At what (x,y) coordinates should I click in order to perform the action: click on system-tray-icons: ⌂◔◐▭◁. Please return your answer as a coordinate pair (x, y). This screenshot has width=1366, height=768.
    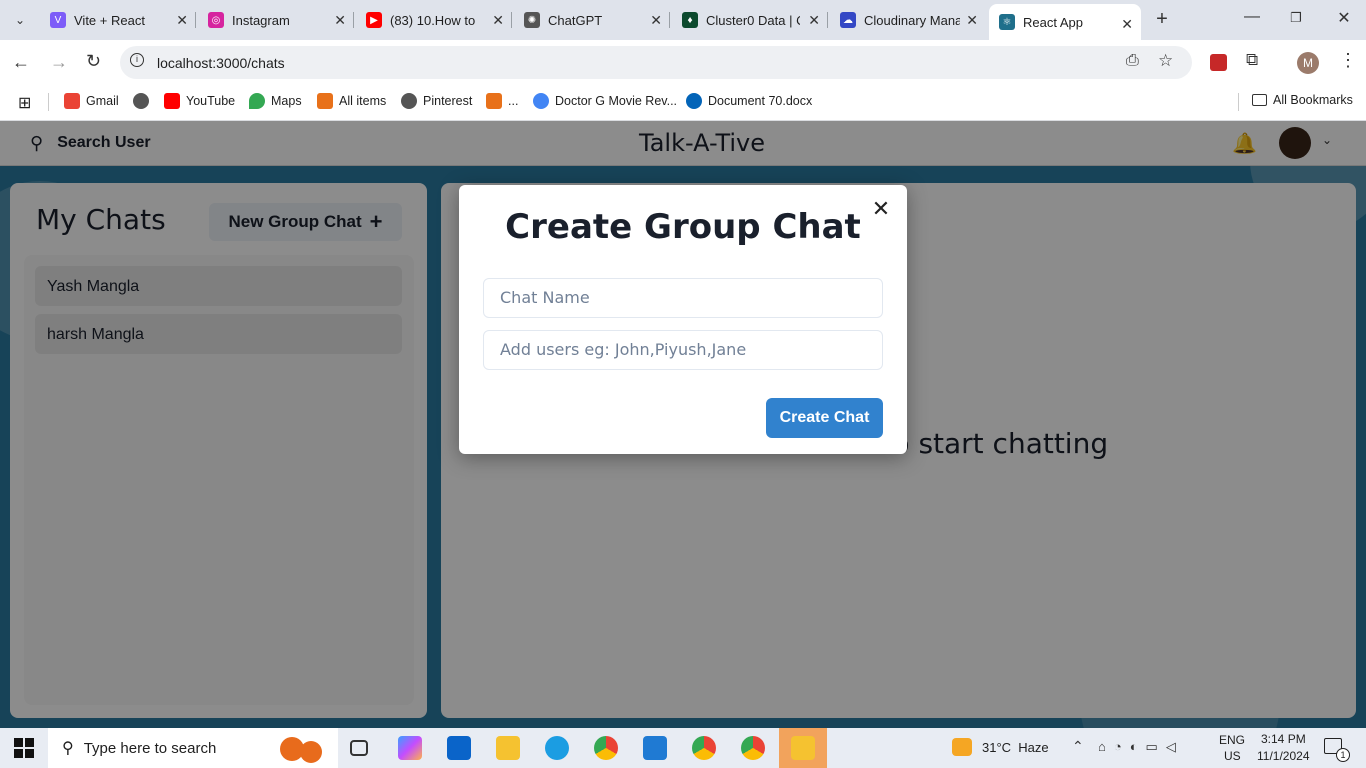
    Looking at the image, I should click on (1141, 747).